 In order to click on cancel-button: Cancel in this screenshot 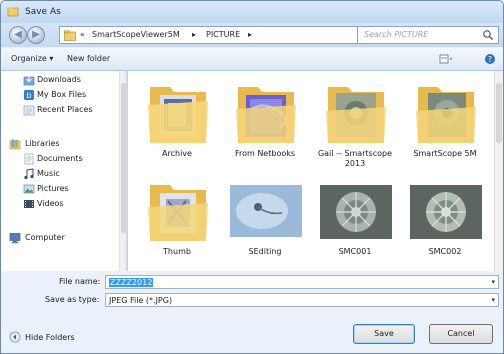, I will do `click(461, 334)`.